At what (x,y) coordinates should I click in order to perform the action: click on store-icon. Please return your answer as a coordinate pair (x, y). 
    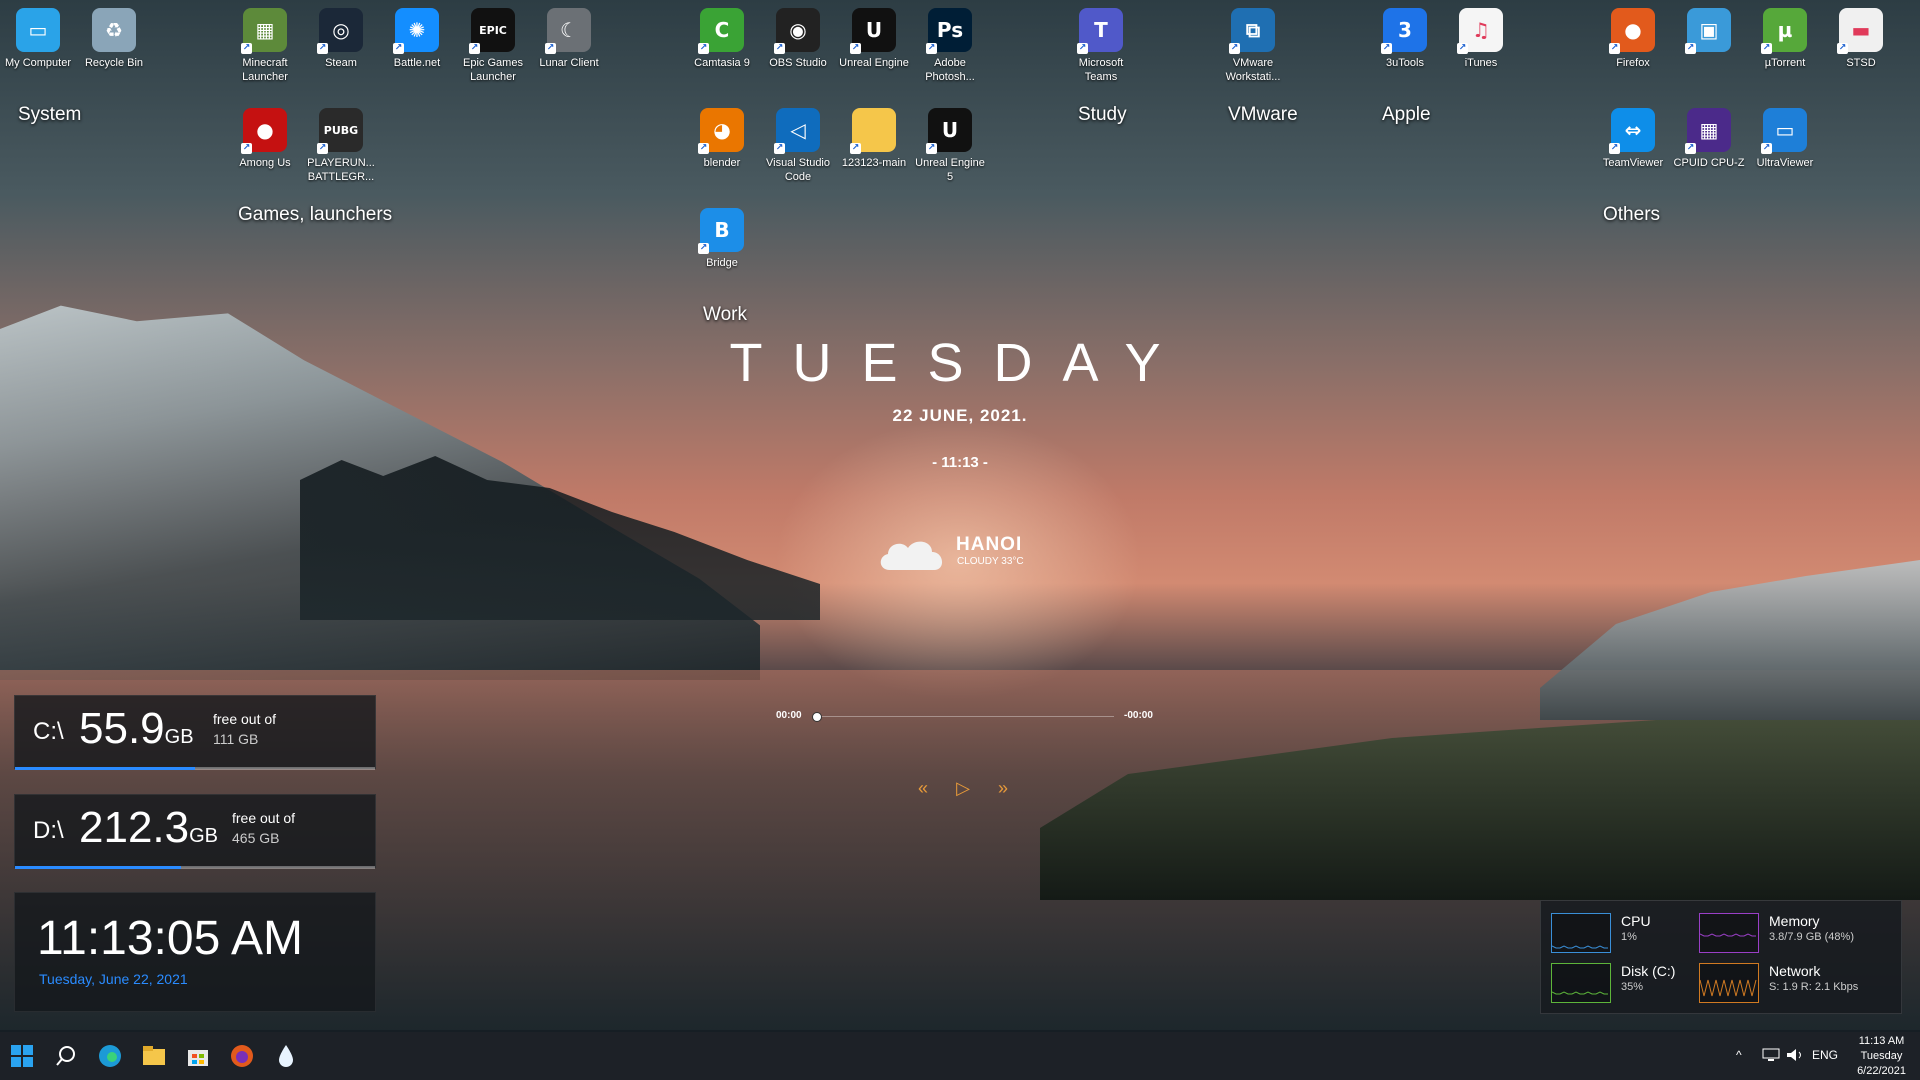
    Looking at the image, I should click on (198, 1056).